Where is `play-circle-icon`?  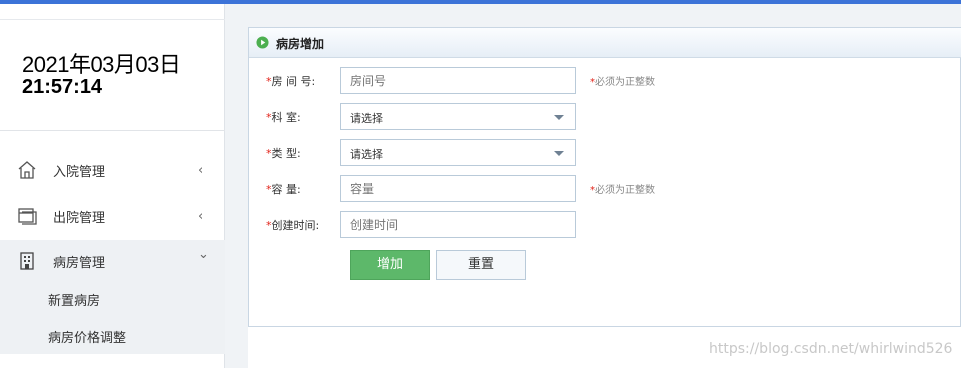
play-circle-icon is located at coordinates (262, 42).